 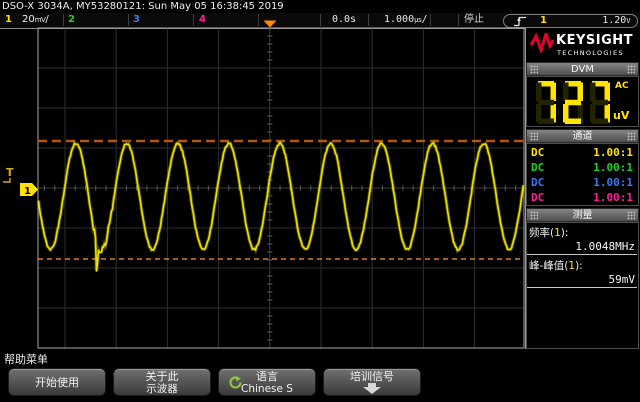 I want to click on dvm-panel-body: AC uV, so click(x=582, y=101).